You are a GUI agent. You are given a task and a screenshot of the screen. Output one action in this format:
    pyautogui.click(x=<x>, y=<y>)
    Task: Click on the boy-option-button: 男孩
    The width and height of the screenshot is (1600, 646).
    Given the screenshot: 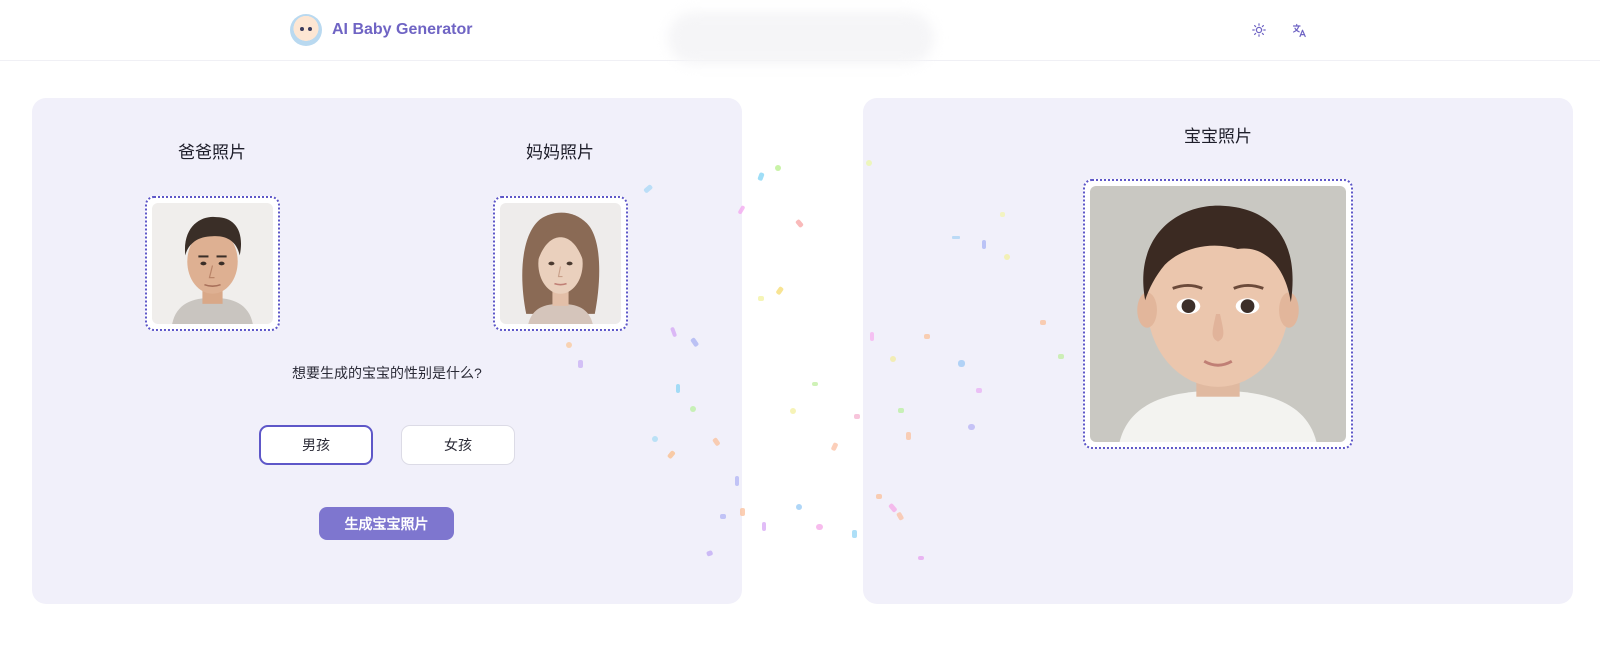 What is the action you would take?
    pyautogui.click(x=316, y=445)
    